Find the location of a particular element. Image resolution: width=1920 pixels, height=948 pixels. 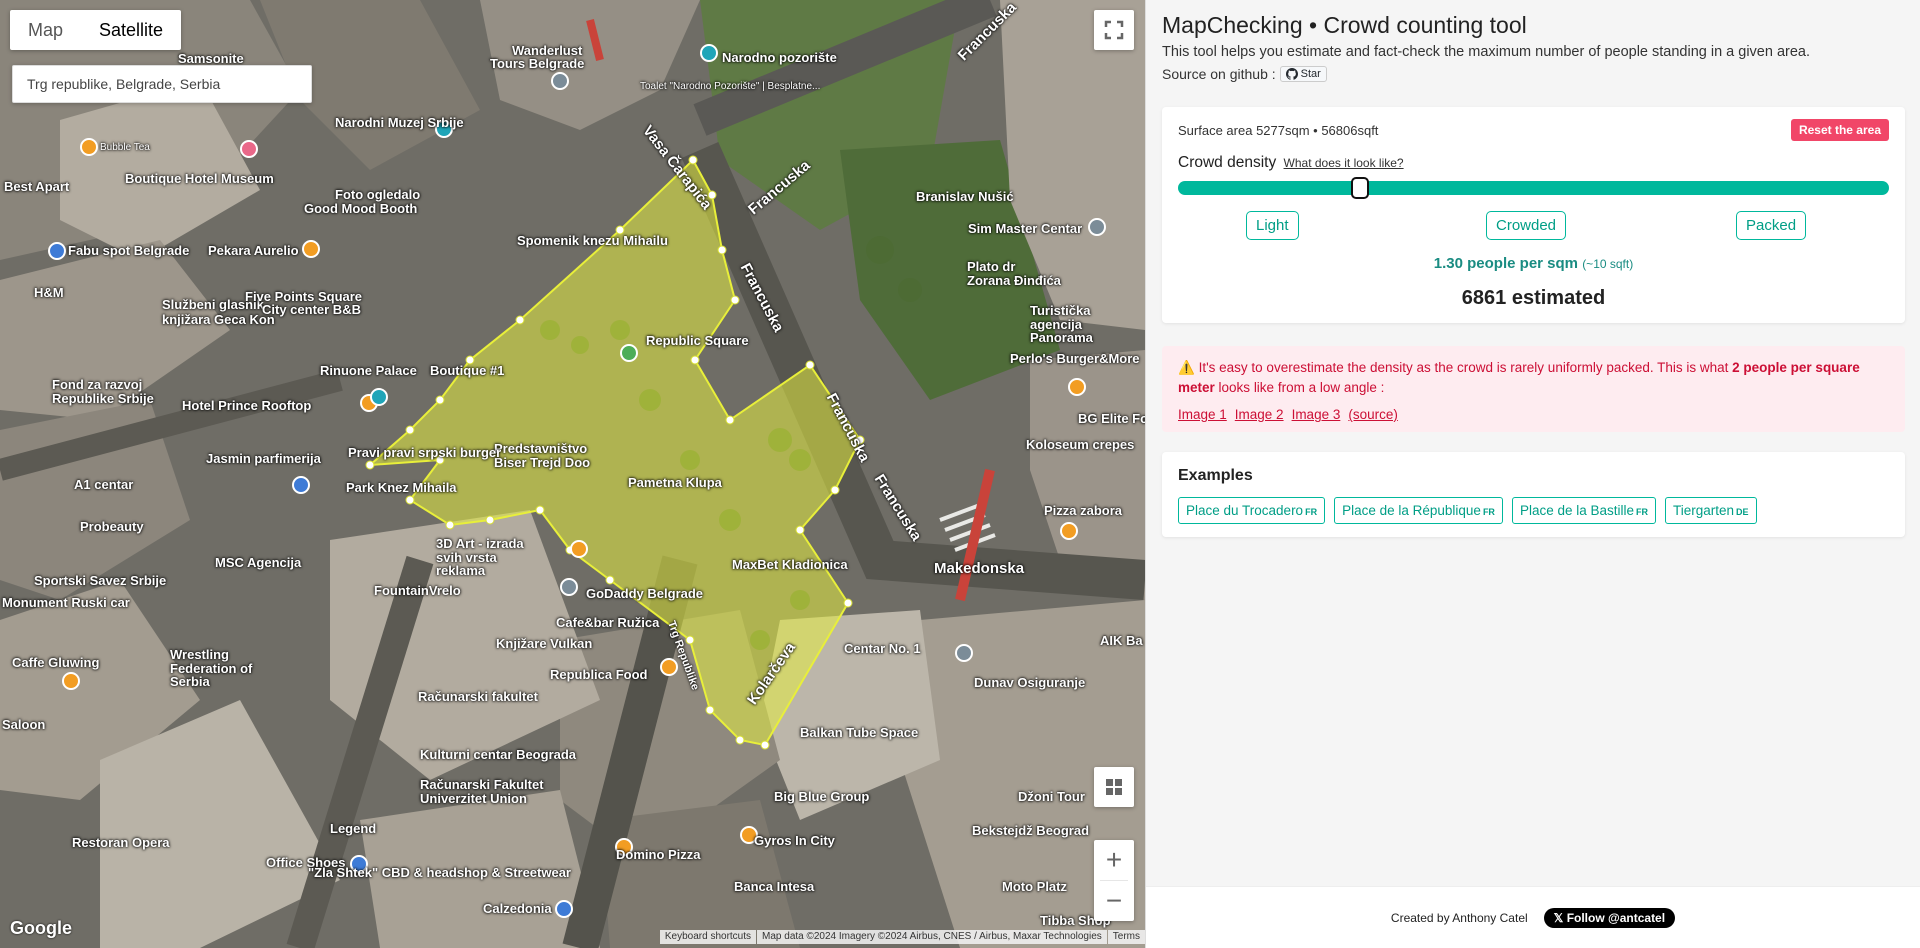

map-type-map-button: Map is located at coordinates (45, 30).